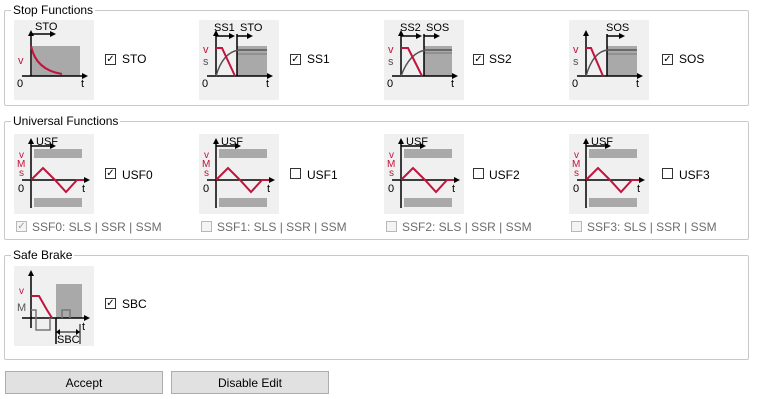  What do you see at coordinates (134, 304) in the screenshot?
I see `sbc-checkbox-label: SBC` at bounding box center [134, 304].